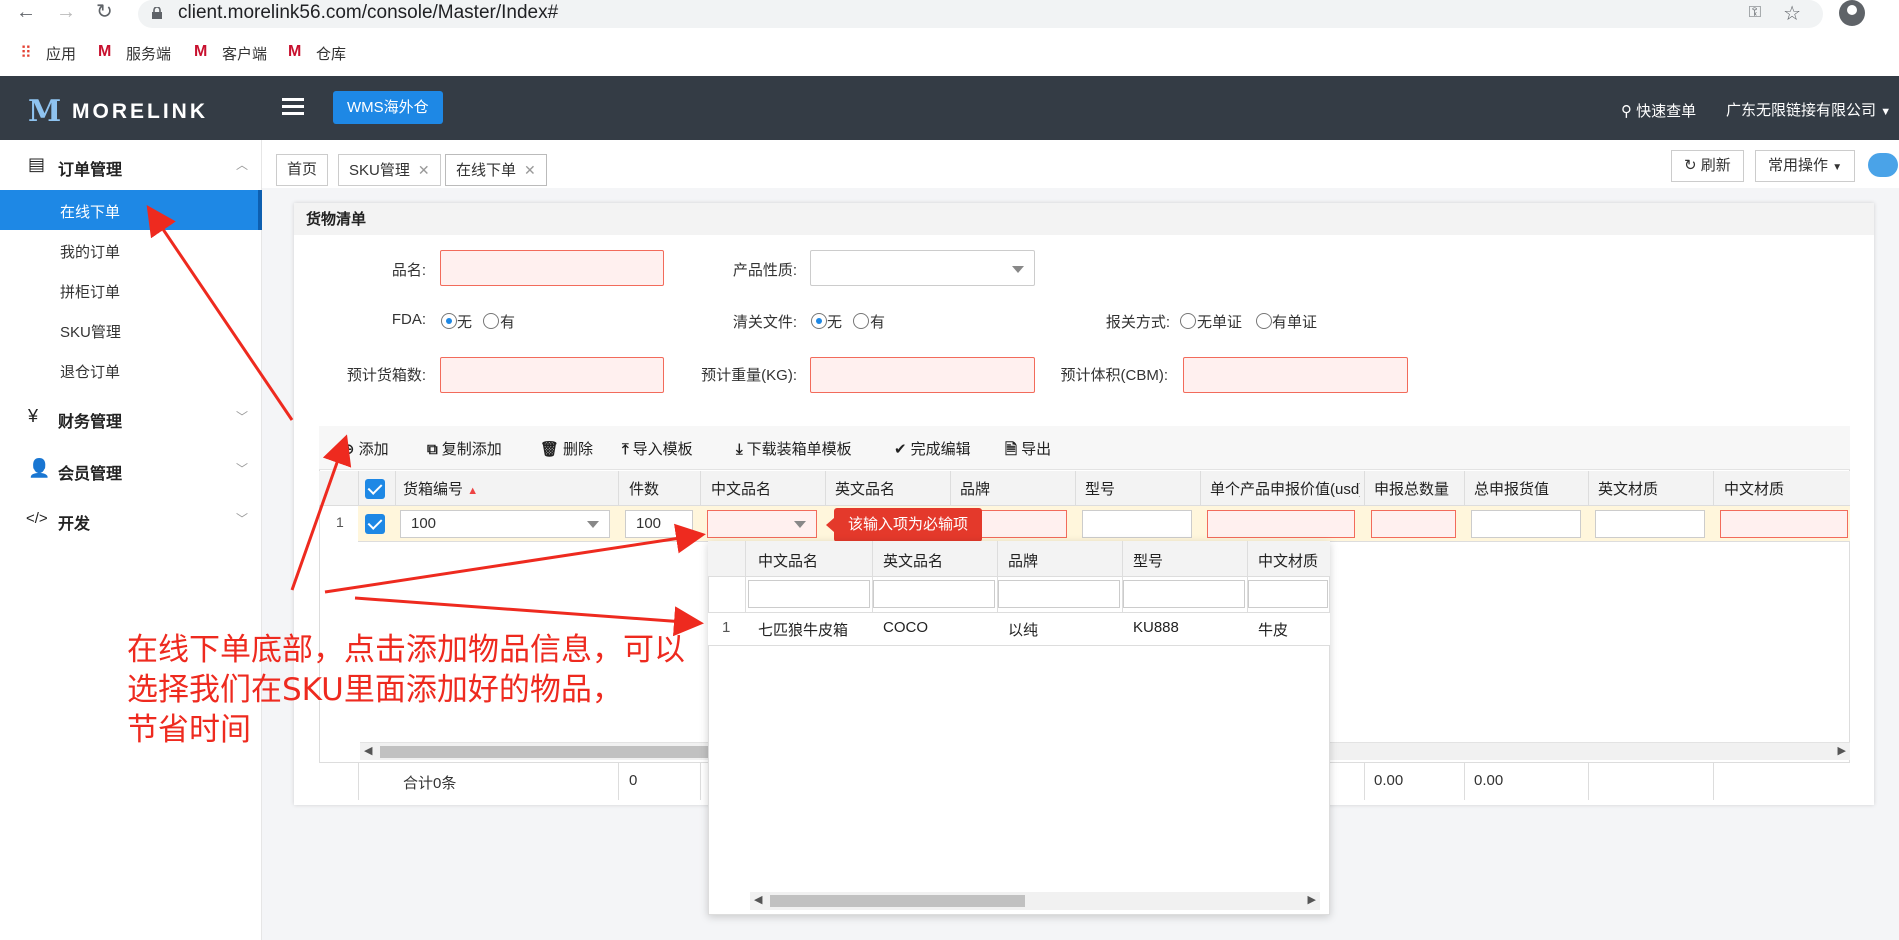 Image resolution: width=1899 pixels, height=940 pixels. I want to click on fda-yes-radio, so click(491, 321).